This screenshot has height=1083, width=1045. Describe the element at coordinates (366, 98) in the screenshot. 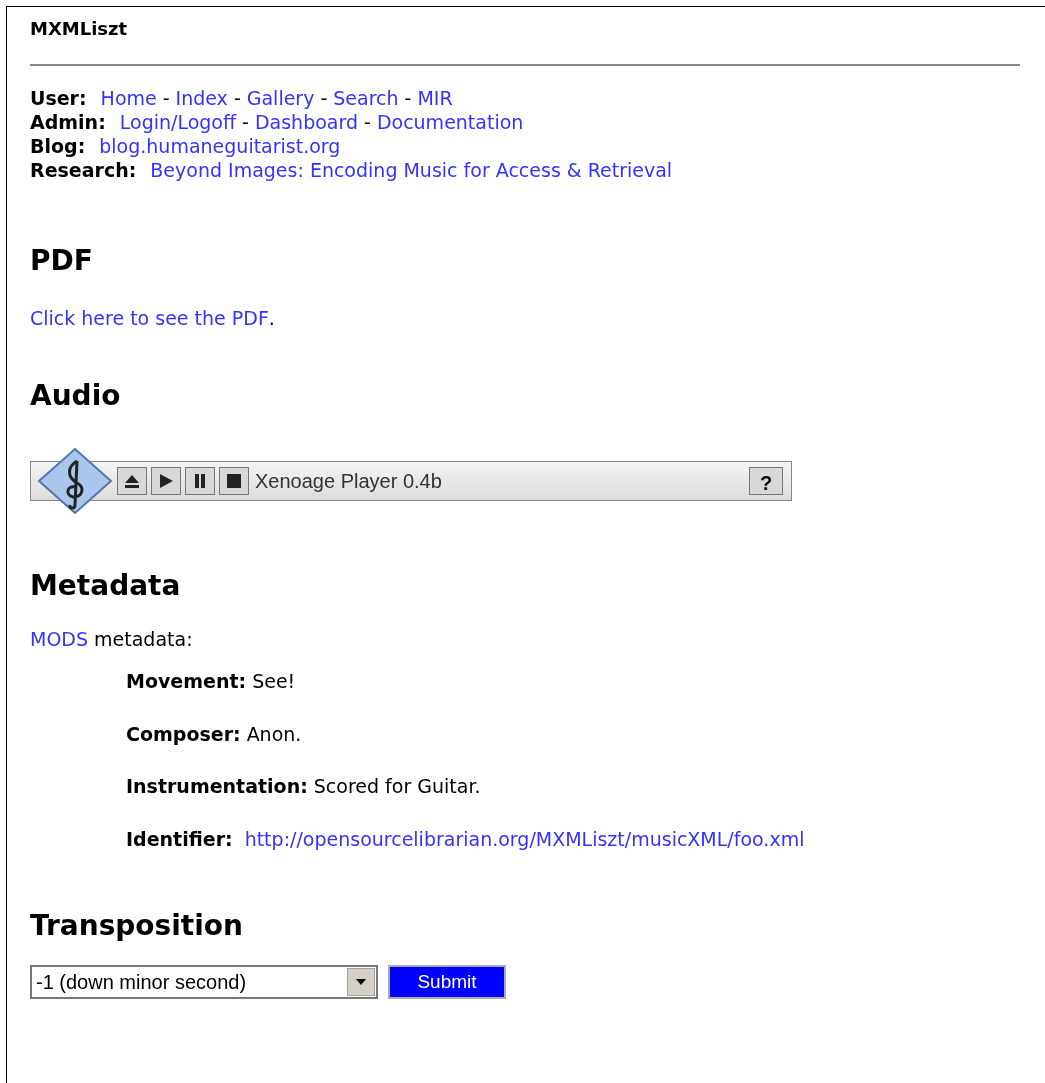

I see `nav-link: Search` at that location.